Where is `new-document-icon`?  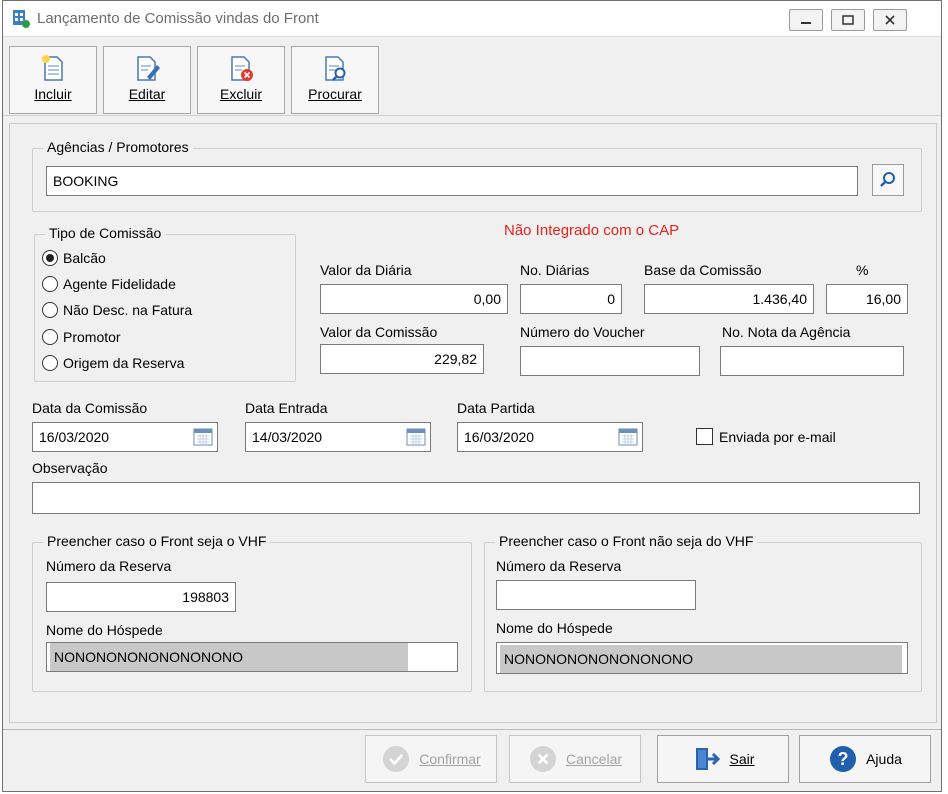
new-document-icon is located at coordinates (52, 68).